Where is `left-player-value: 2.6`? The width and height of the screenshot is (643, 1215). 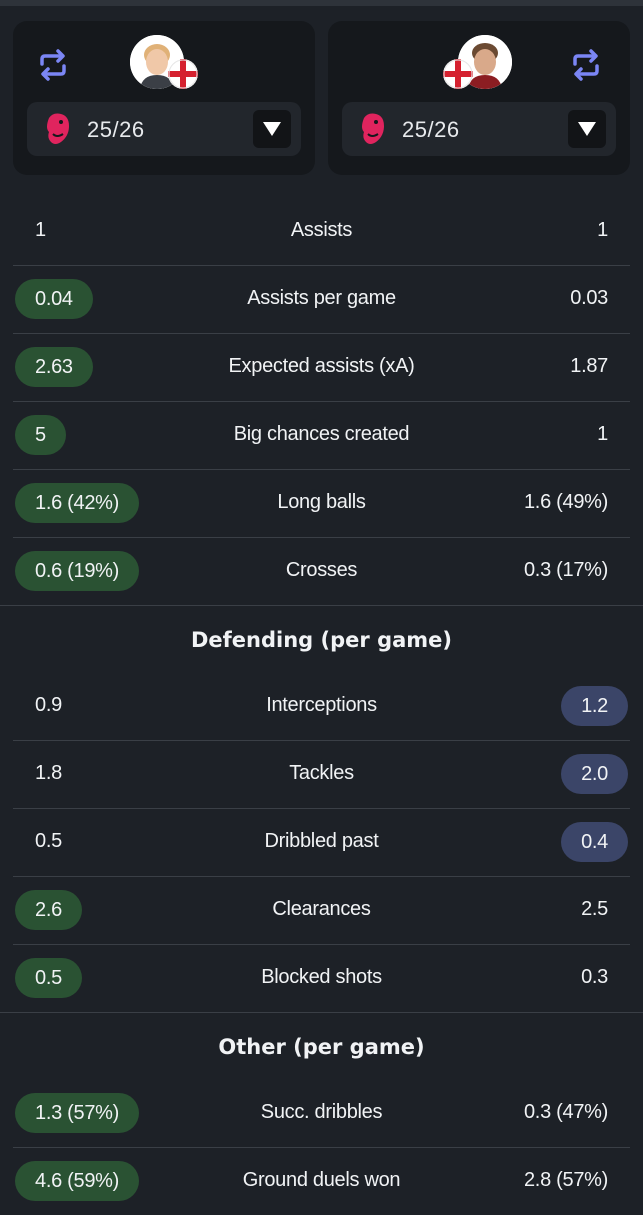
left-player-value: 2.6 is located at coordinates (48, 910).